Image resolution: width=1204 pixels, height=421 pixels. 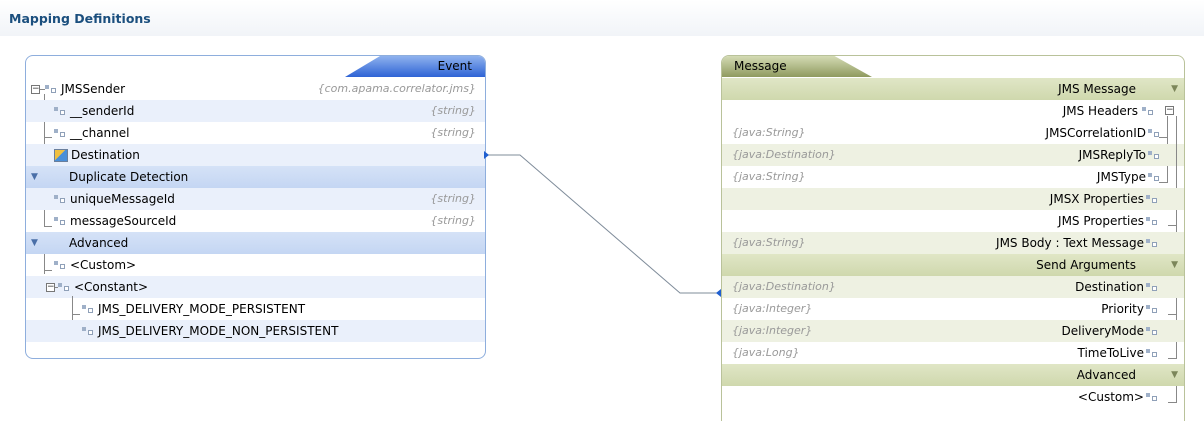 What do you see at coordinates (602, 224) in the screenshot?
I see `connector-line` at bounding box center [602, 224].